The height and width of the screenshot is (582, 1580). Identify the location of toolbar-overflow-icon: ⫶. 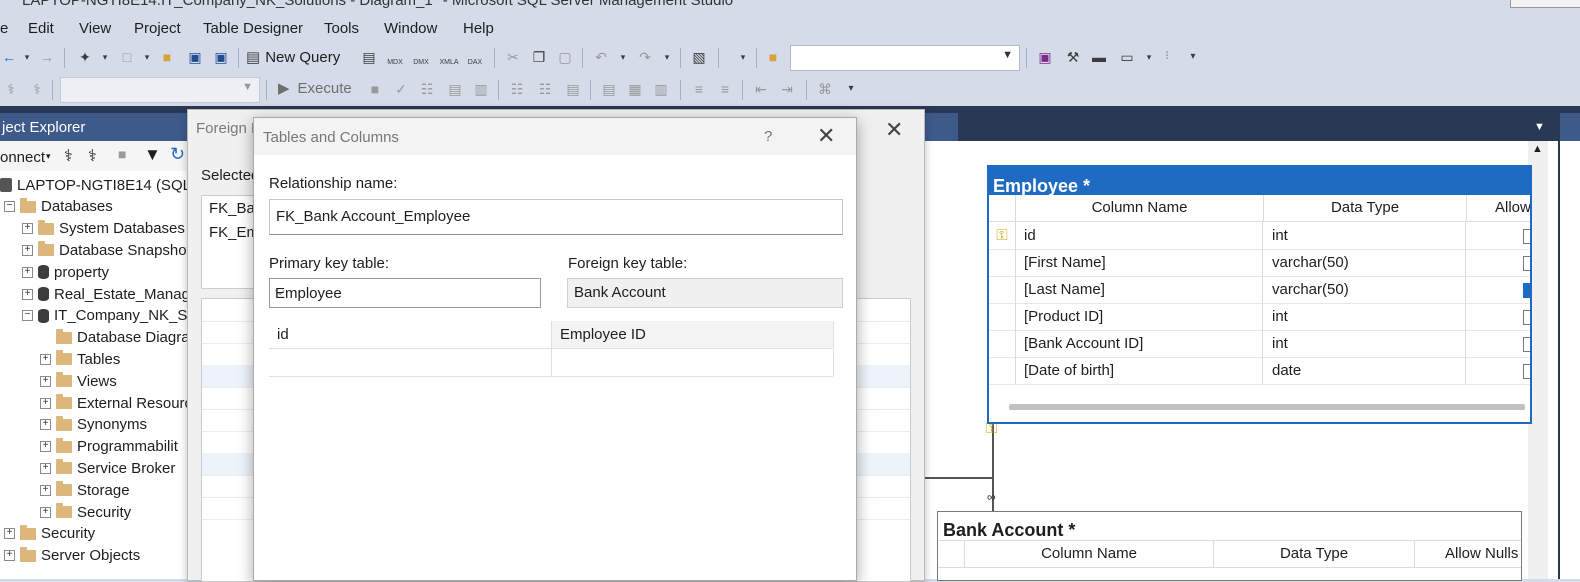
(1167, 57).